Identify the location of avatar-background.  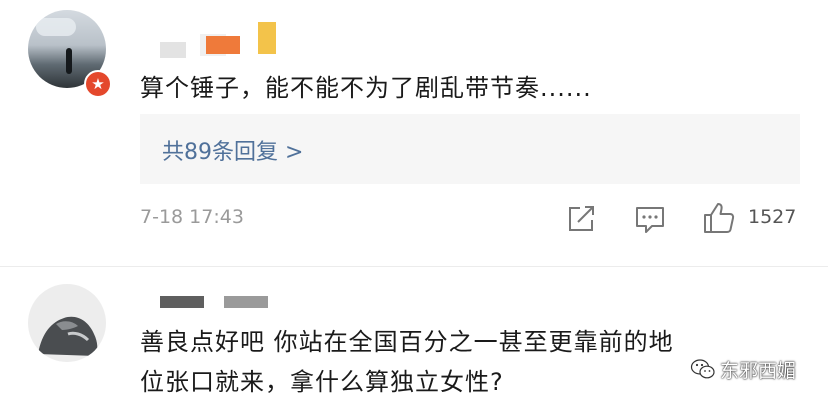
(56, 27).